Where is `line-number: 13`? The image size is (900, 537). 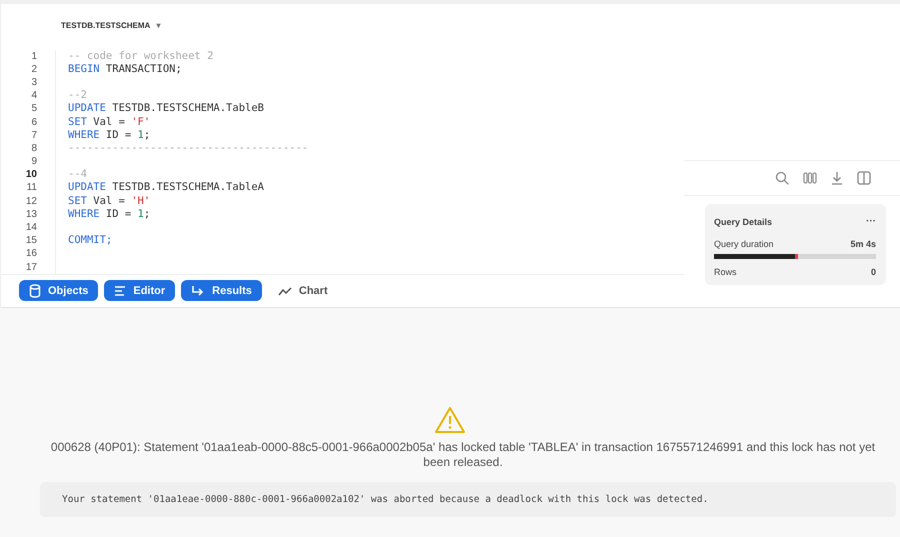
line-number: 13 is located at coordinates (28, 215).